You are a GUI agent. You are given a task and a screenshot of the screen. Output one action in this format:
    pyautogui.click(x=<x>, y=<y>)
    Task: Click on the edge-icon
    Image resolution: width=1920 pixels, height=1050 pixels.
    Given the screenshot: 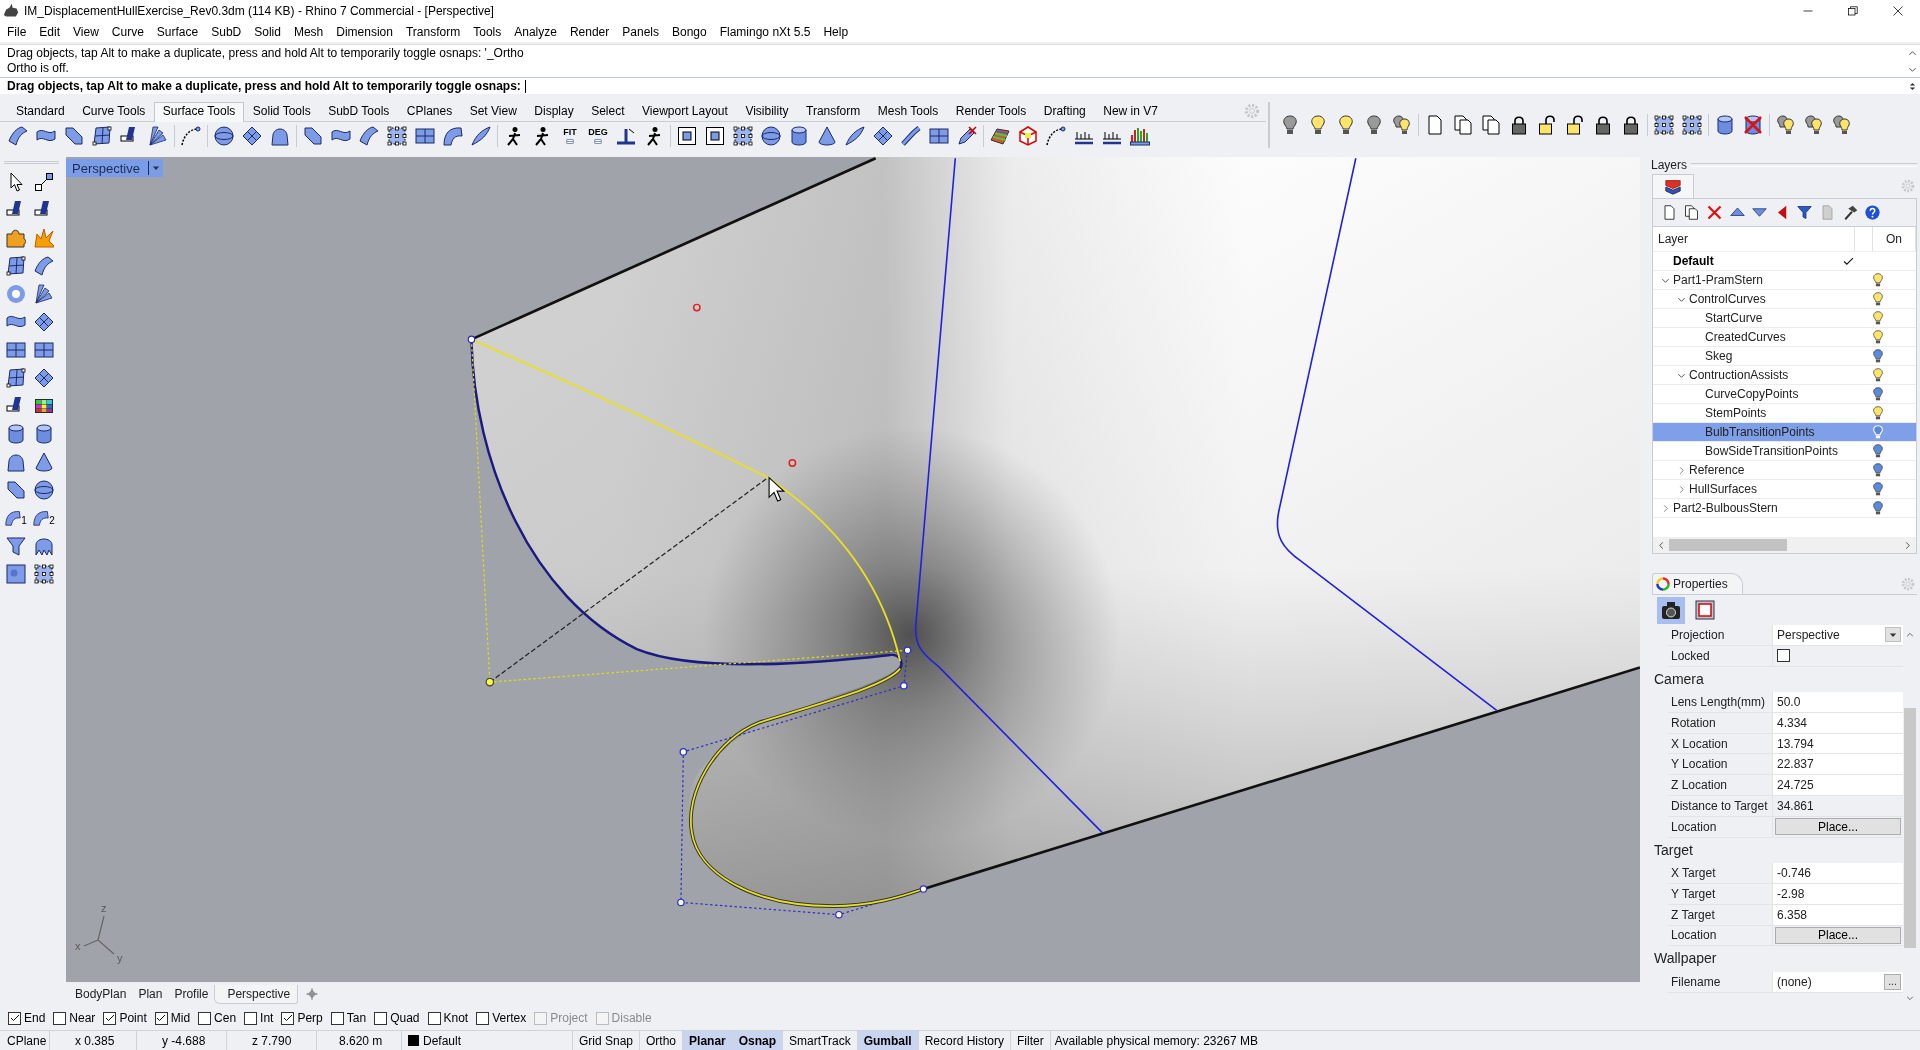 What is the action you would take?
    pyautogui.click(x=626, y=136)
    